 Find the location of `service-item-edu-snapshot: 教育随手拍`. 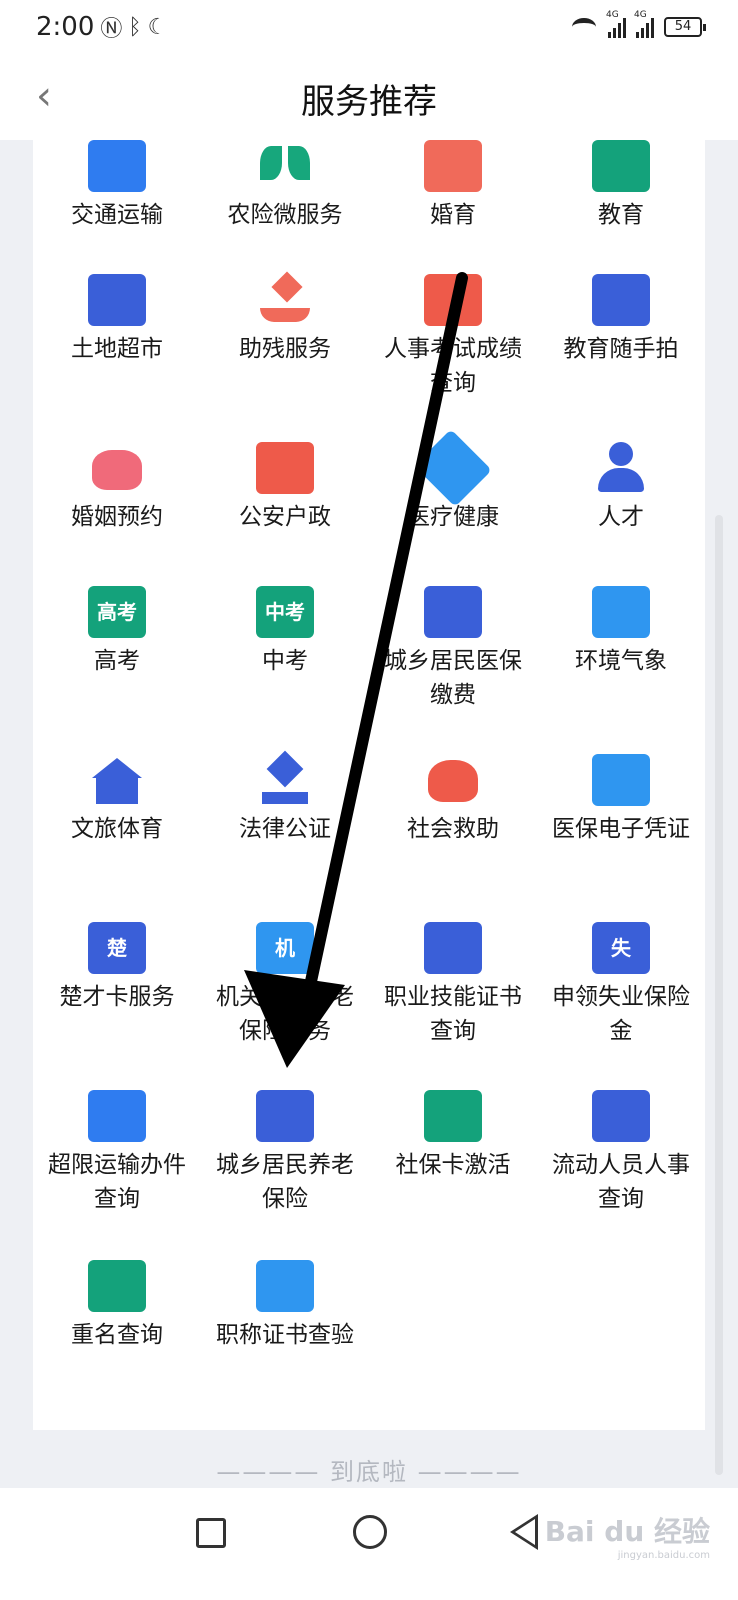

service-item-edu-snapshot: 教育随手拍 is located at coordinates (621, 320).